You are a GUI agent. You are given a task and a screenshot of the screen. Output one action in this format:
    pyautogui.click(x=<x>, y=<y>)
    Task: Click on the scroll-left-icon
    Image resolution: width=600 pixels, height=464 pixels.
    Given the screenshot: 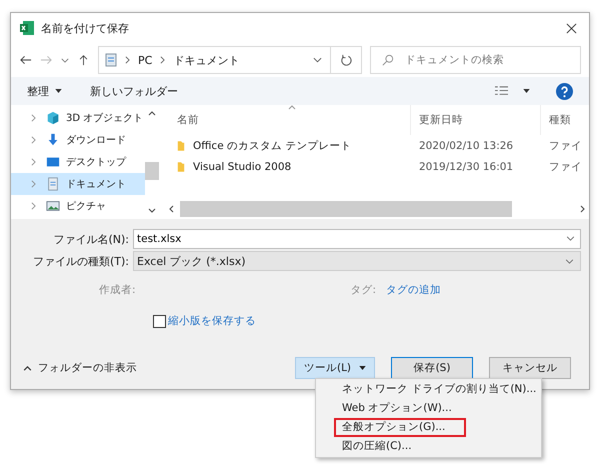 What is the action you would take?
    pyautogui.click(x=171, y=209)
    